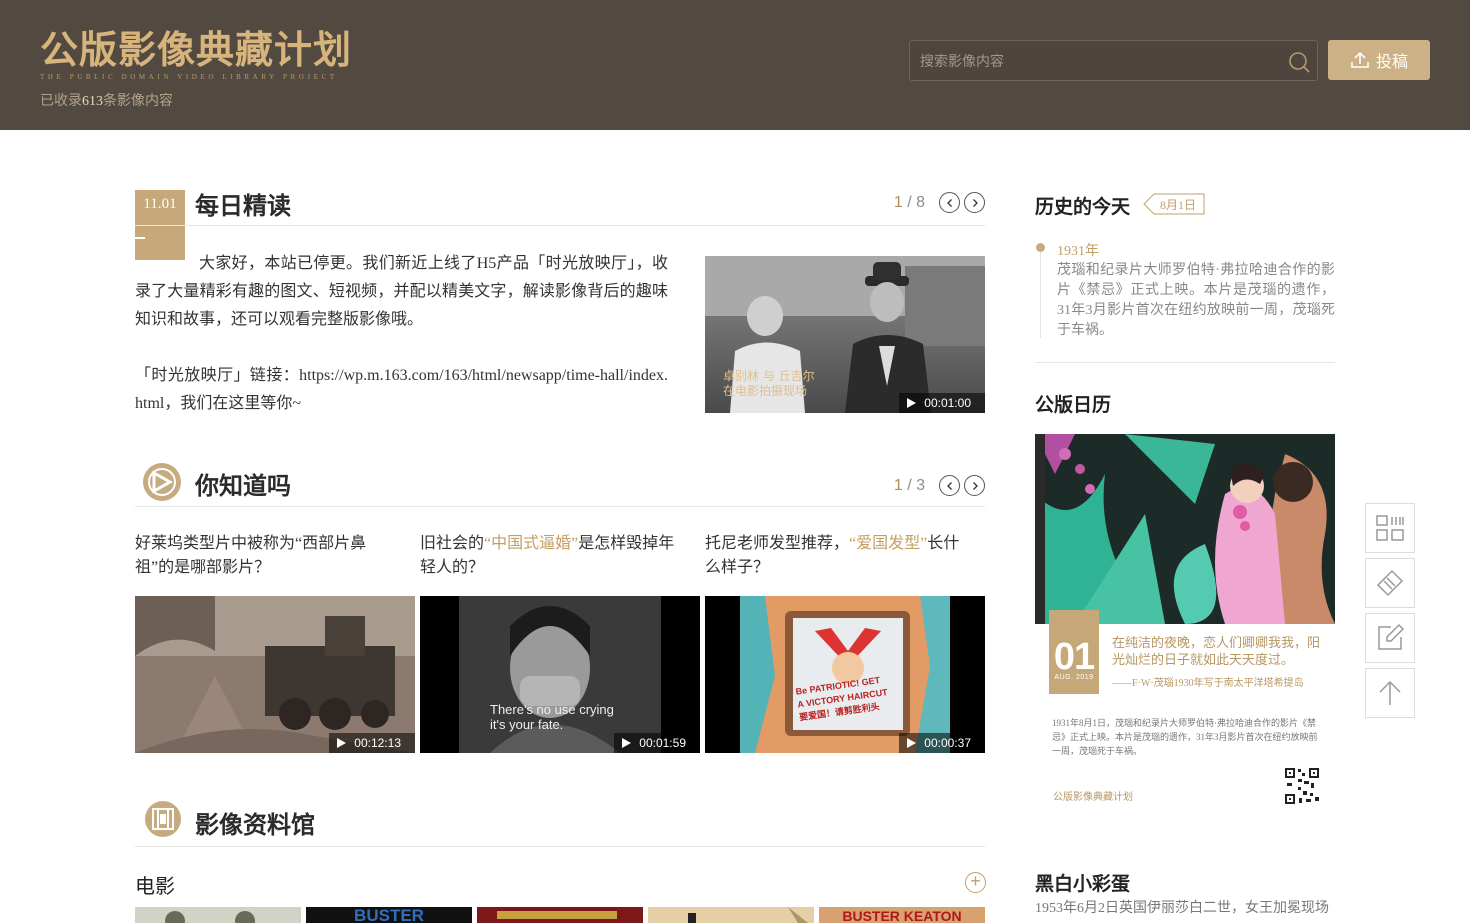 The width and height of the screenshot is (1470, 923). What do you see at coordinates (196, 49) in the screenshot?
I see `logo-title: 公版影像典藏计划` at bounding box center [196, 49].